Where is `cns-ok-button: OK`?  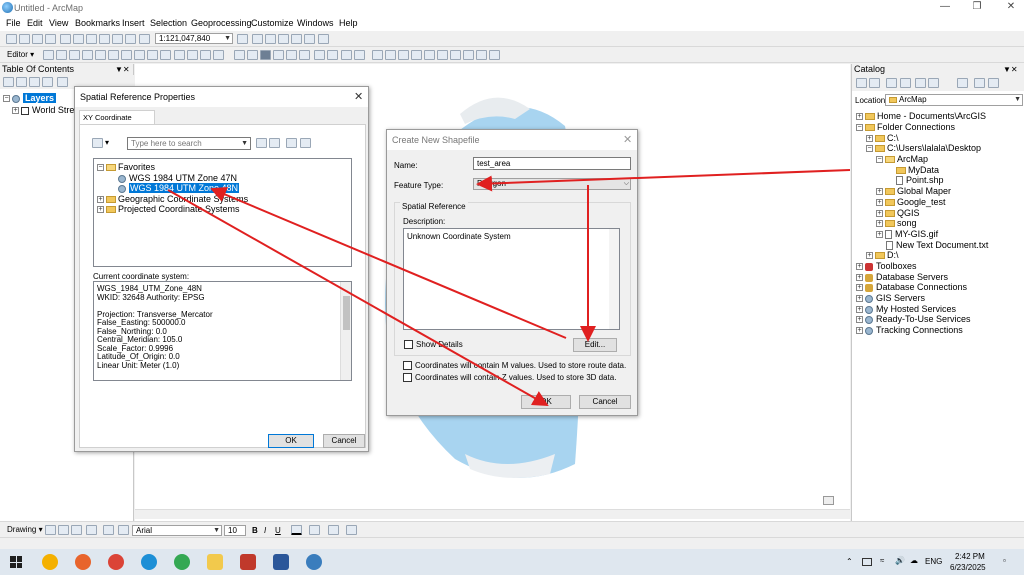 cns-ok-button: OK is located at coordinates (546, 402).